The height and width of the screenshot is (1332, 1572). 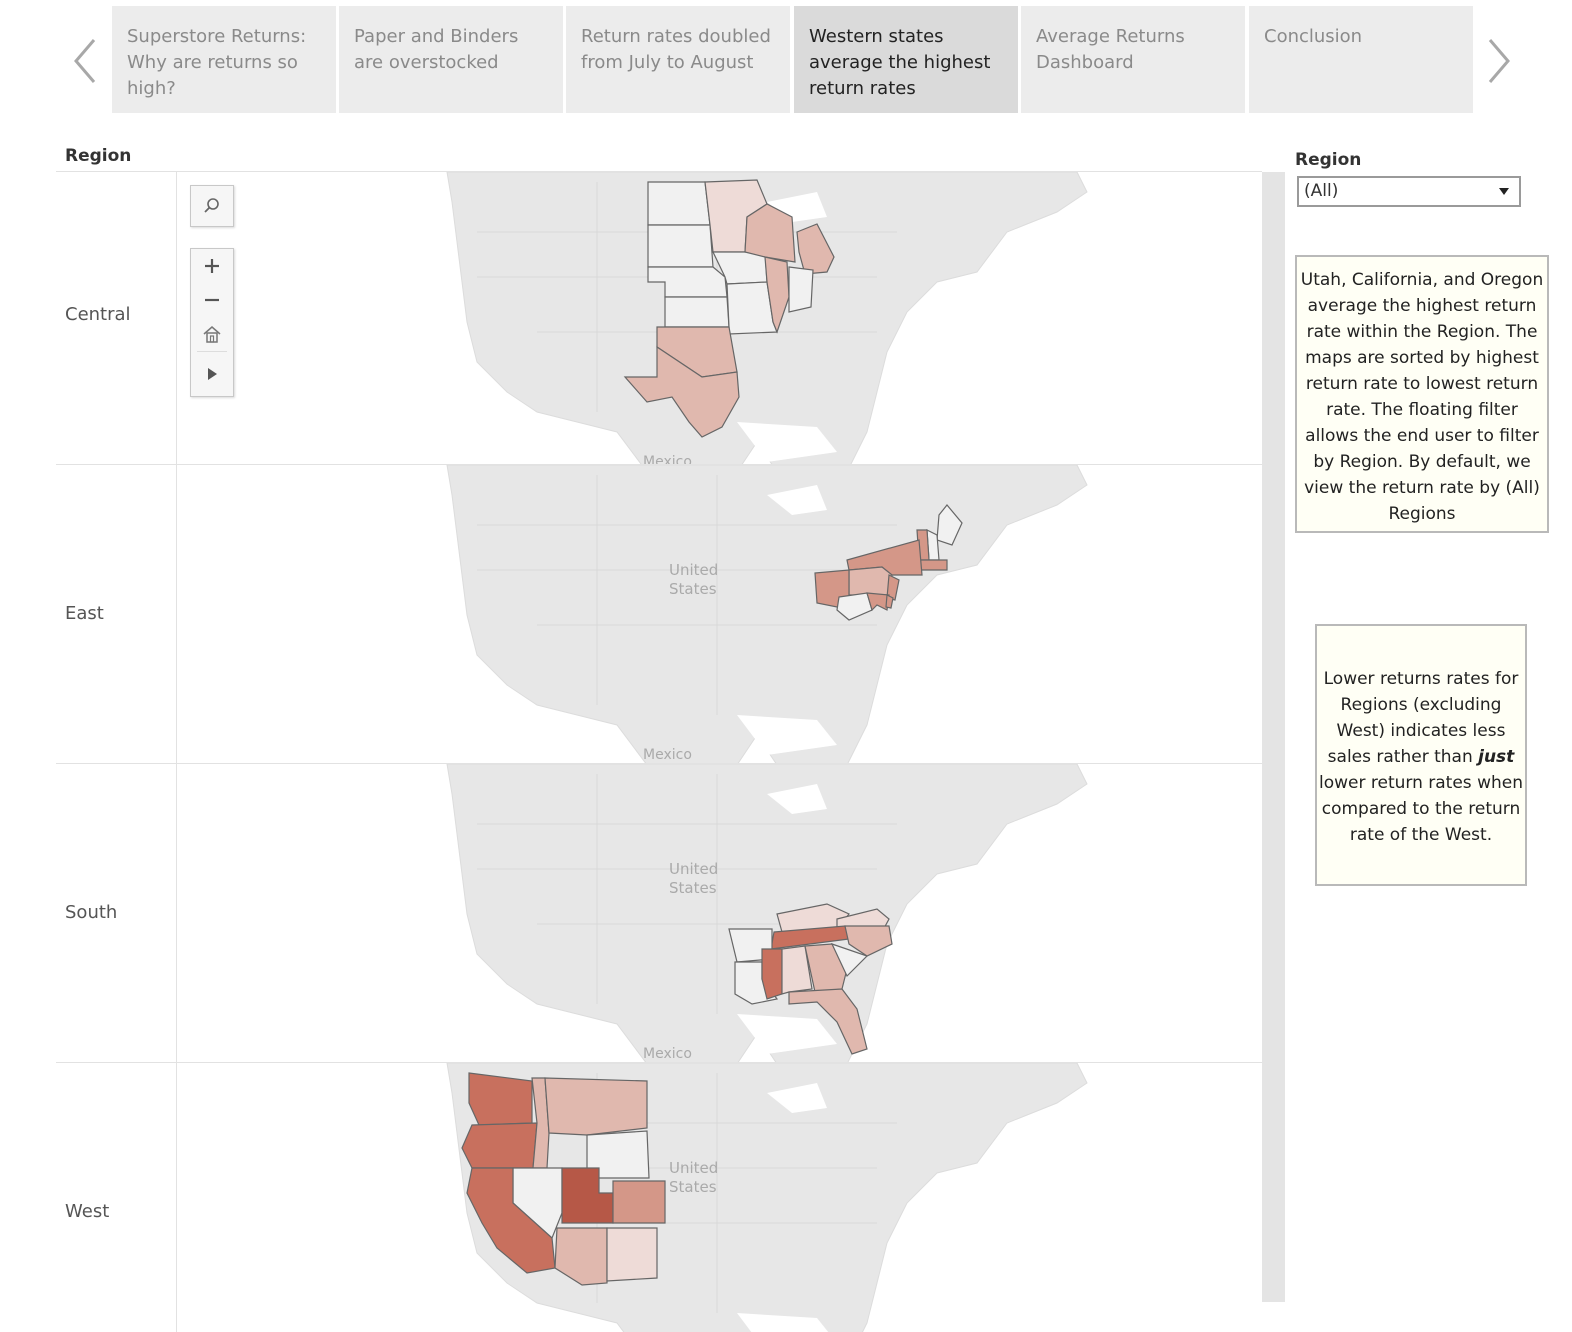 I want to click on play-icon, so click(x=212, y=374).